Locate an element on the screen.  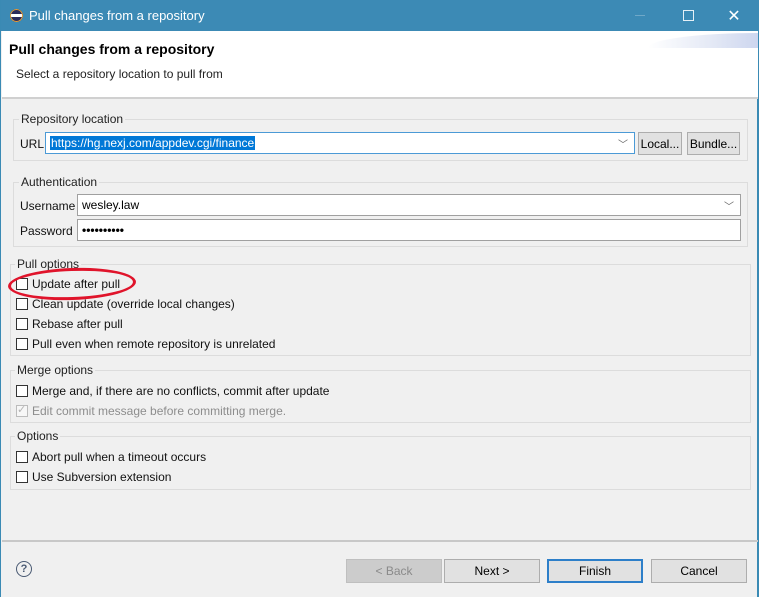
close-button: ✕ is located at coordinates (734, 15).